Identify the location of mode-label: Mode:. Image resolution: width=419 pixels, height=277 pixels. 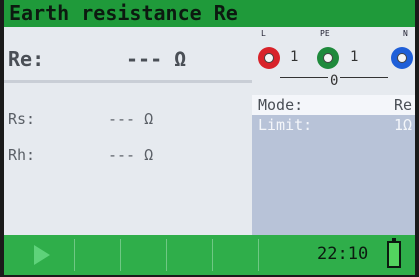
(281, 105).